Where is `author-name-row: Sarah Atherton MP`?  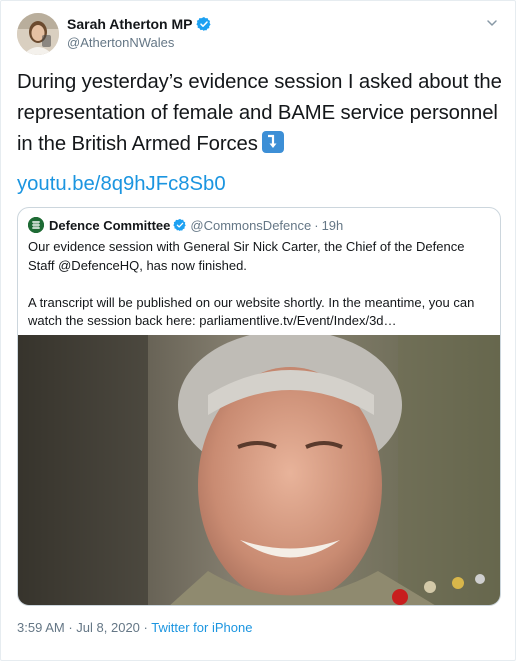 author-name-row: Sarah Atherton MP is located at coordinates (139, 24).